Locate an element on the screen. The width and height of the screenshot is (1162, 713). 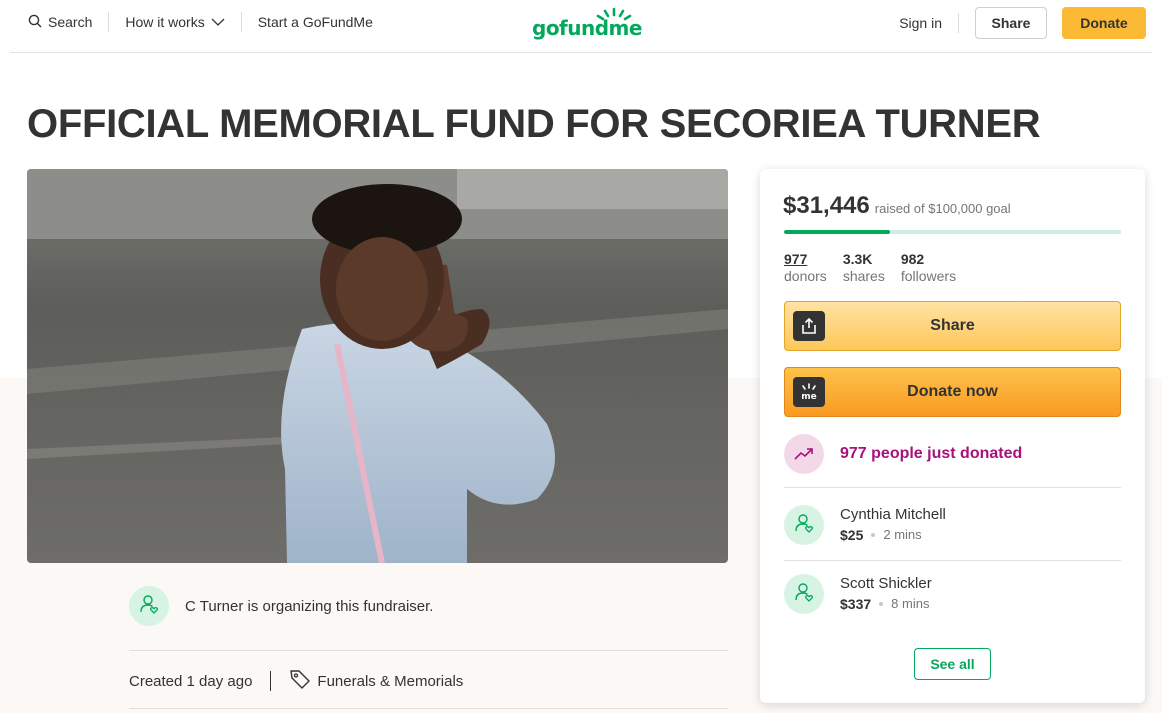
header-donate-button: Donate is located at coordinates (1104, 23).